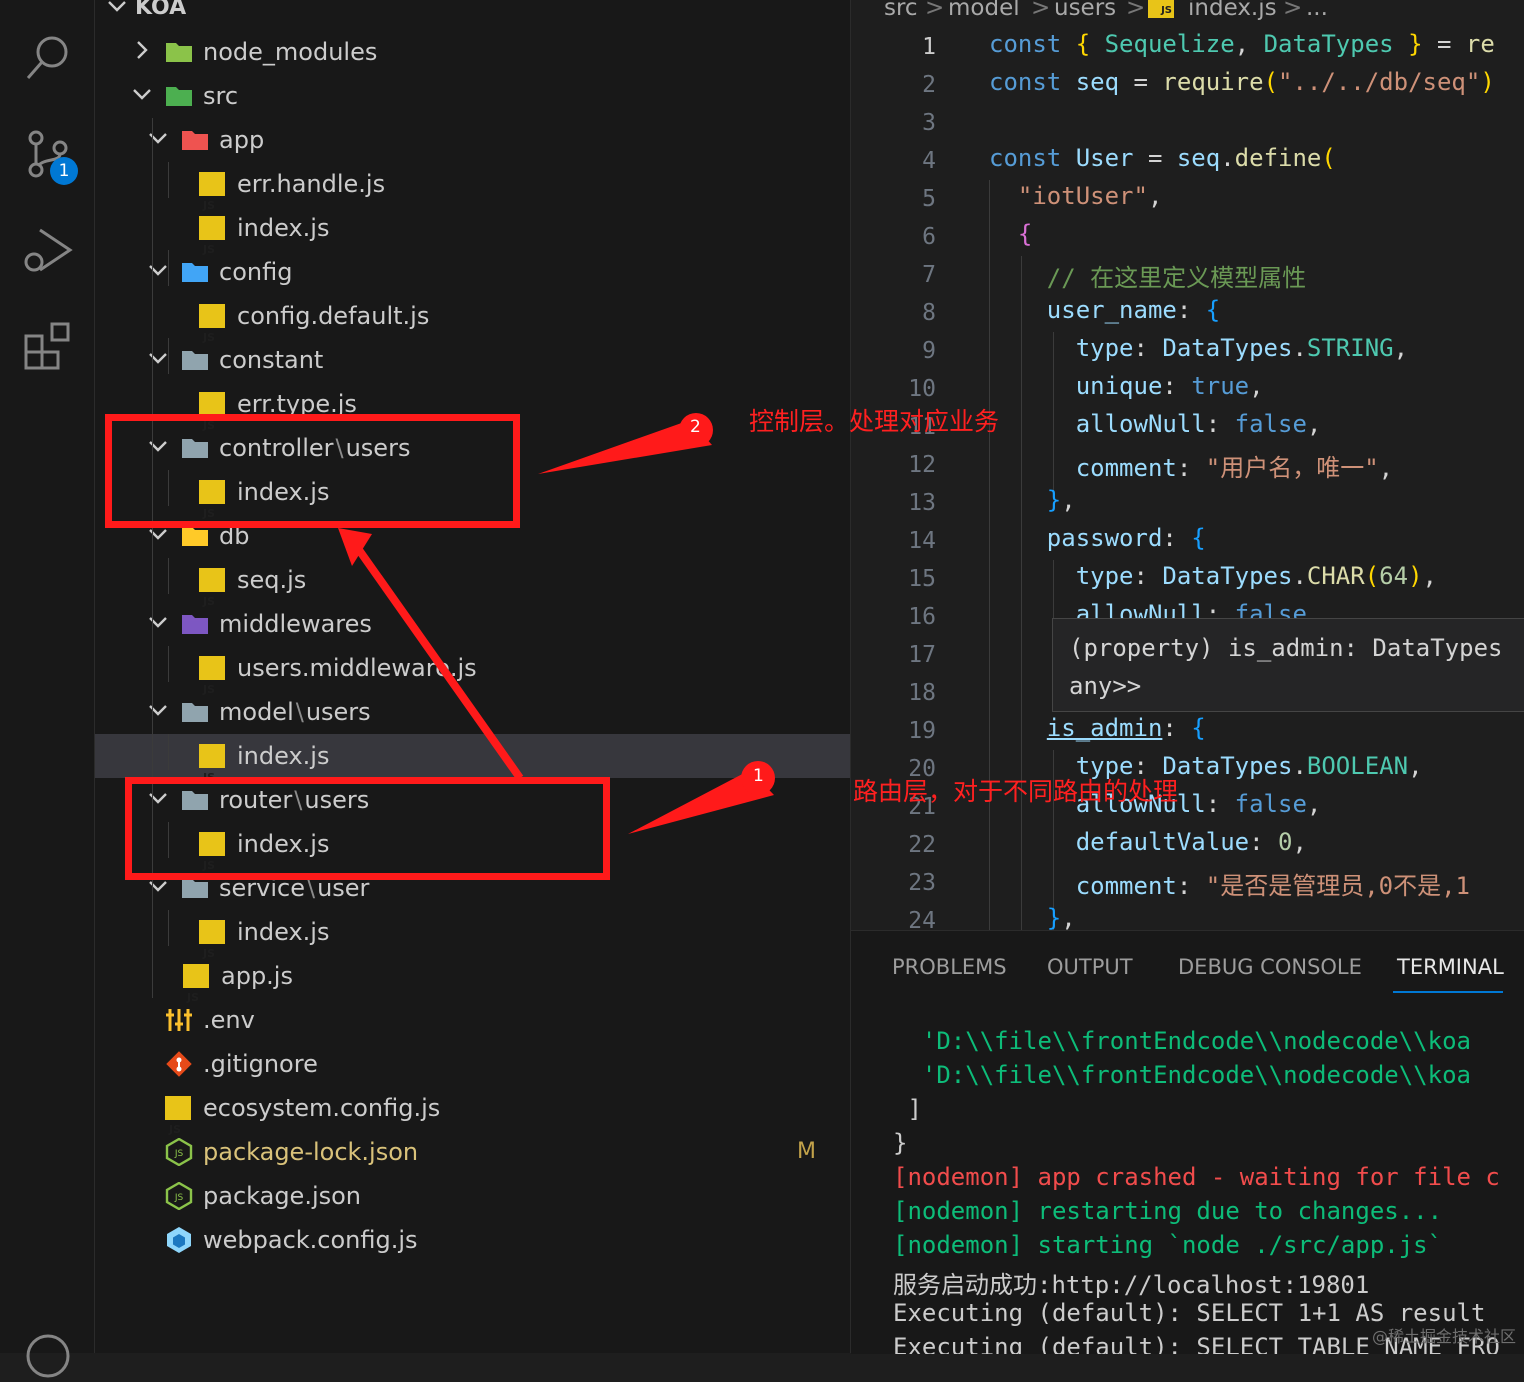 This screenshot has width=1524, height=1382. I want to click on tree-folder-constant: constant, so click(472, 360).